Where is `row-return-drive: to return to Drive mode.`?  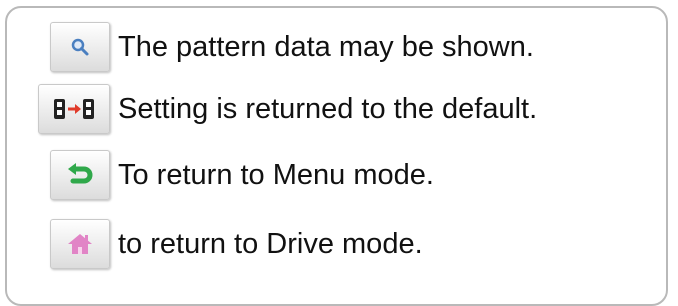
row-return-drive: to return to Drive mode. is located at coordinates (236, 244).